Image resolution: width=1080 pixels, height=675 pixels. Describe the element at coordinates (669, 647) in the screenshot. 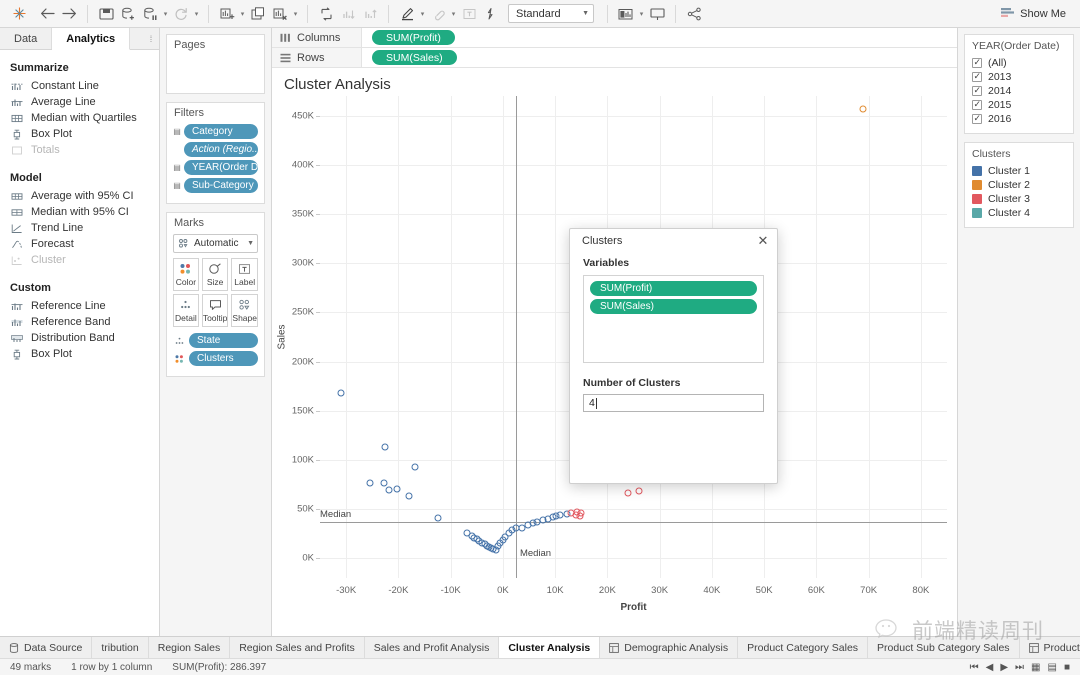

I see `worksheet-tab-demographic-analysis: Demographic Analysis` at that location.